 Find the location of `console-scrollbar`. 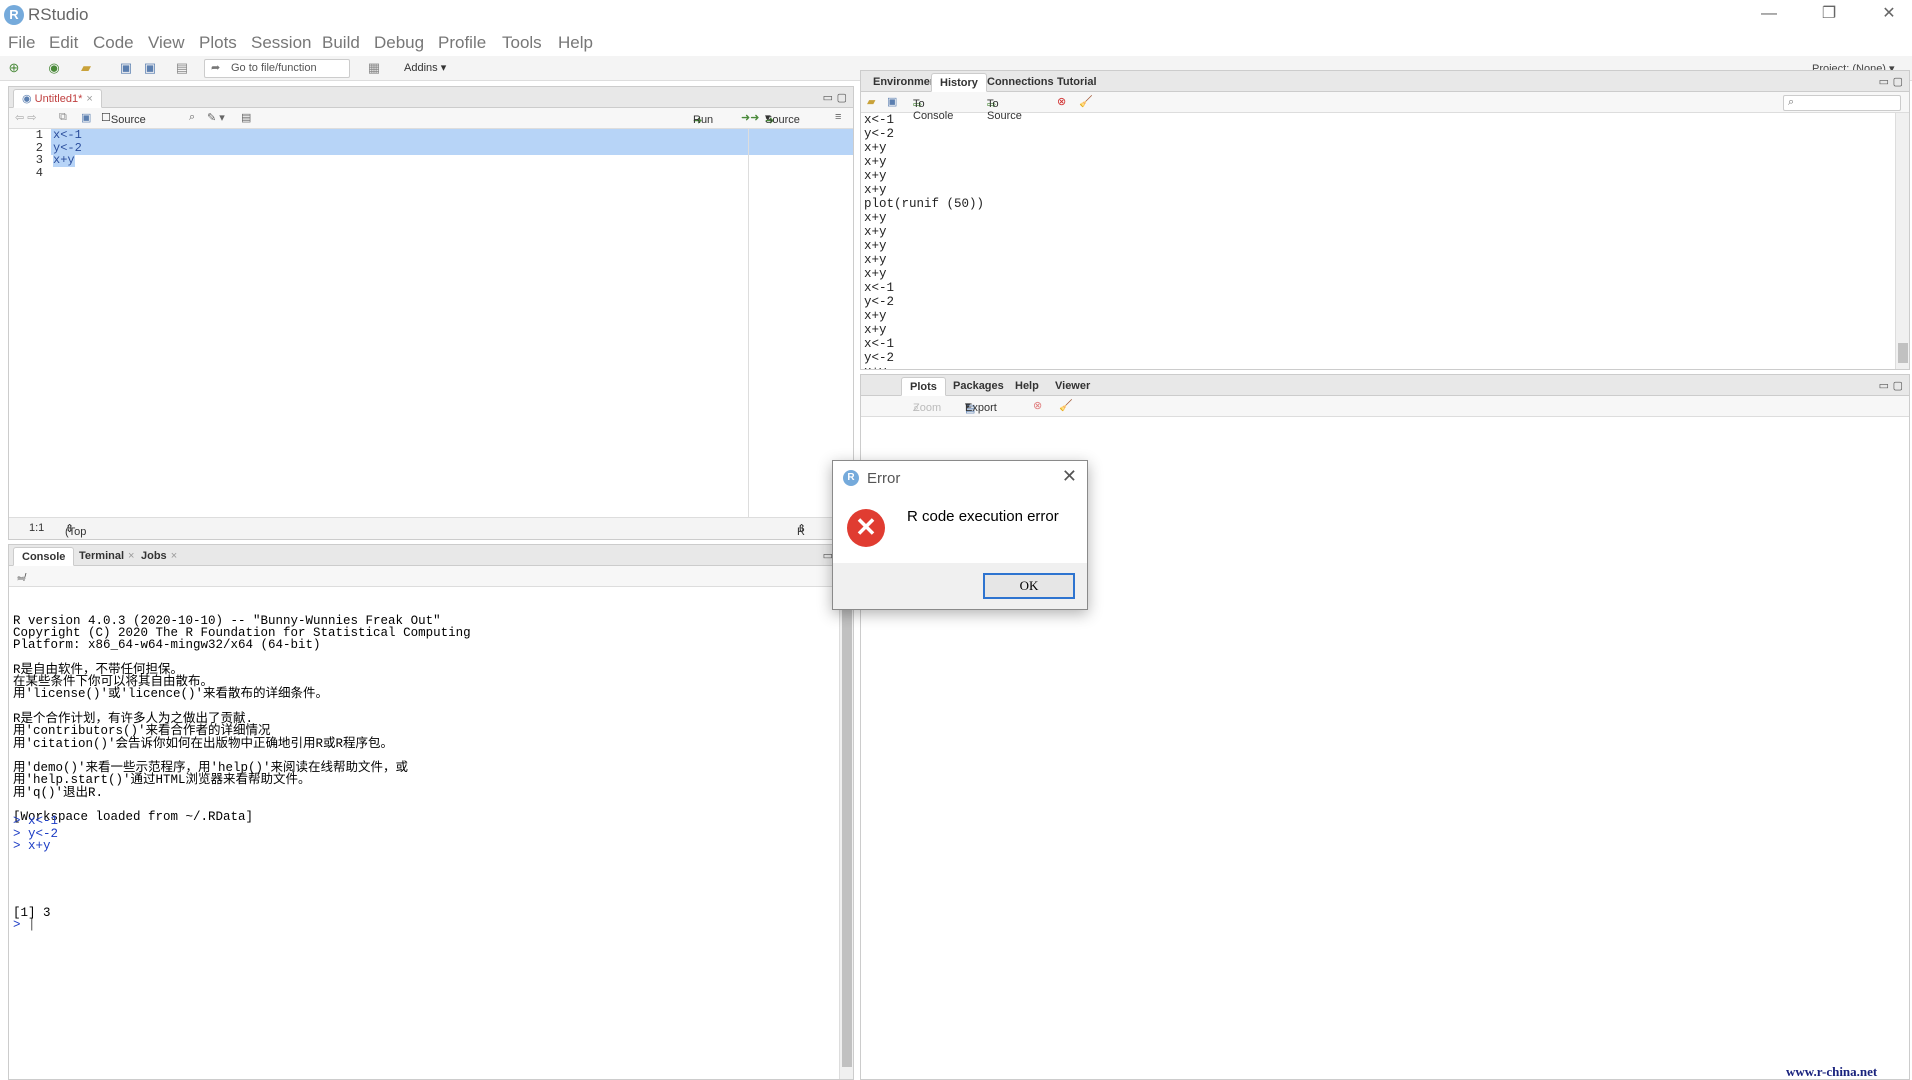

console-scrollbar is located at coordinates (846, 833).